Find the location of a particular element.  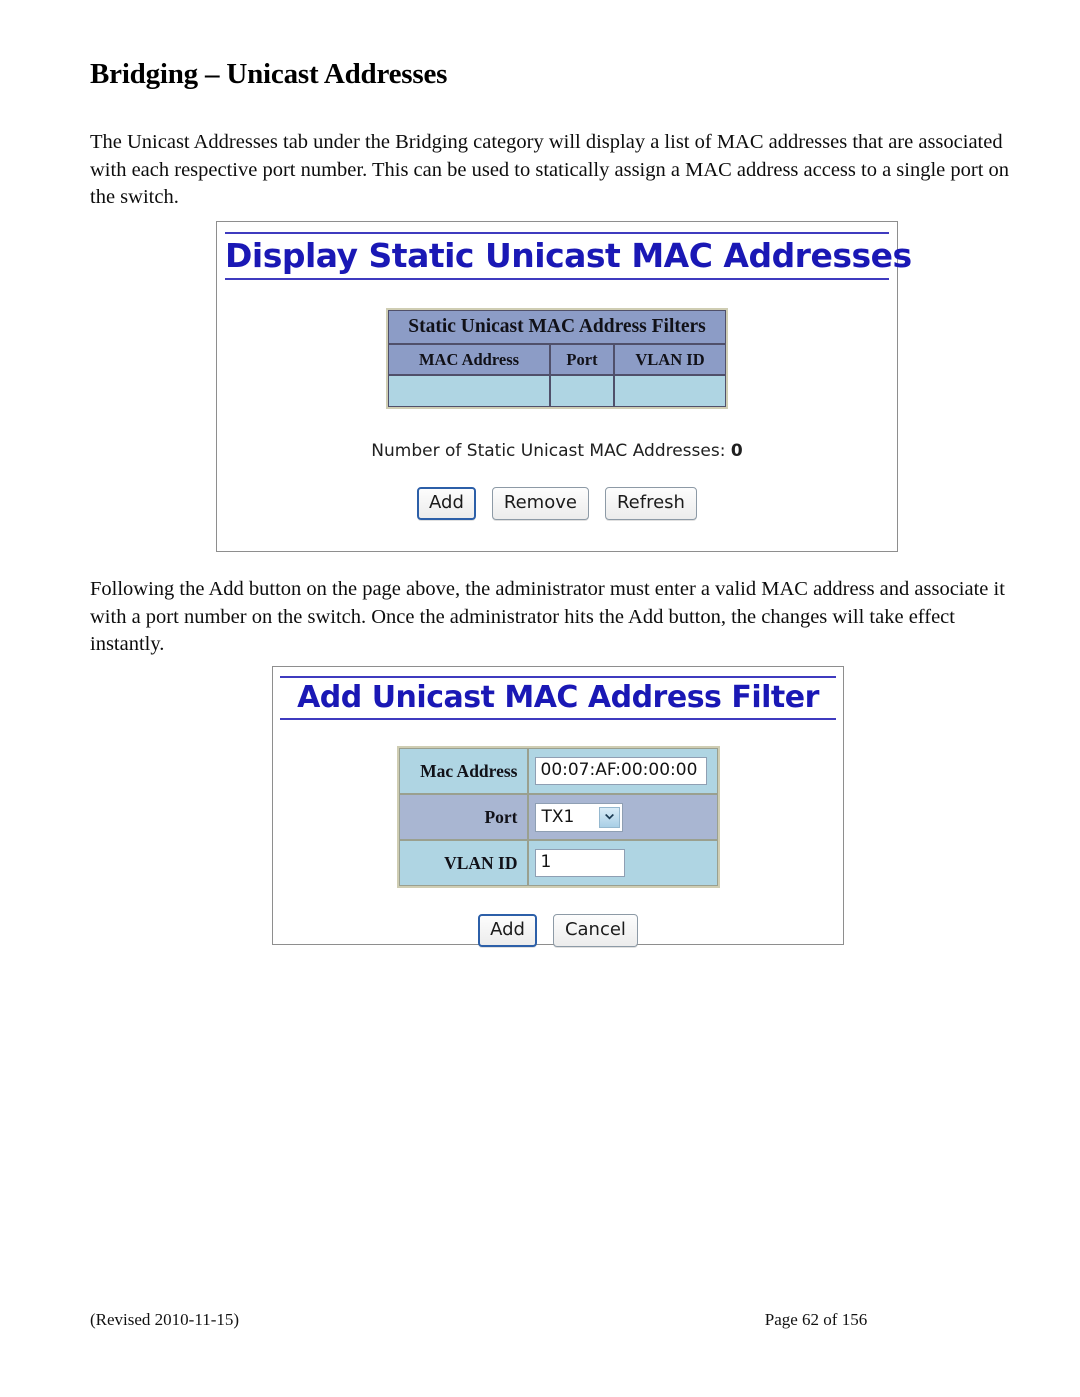

form-row-mac-address: Mac Address 00:07:AF:00:00:00 is located at coordinates (558, 771).